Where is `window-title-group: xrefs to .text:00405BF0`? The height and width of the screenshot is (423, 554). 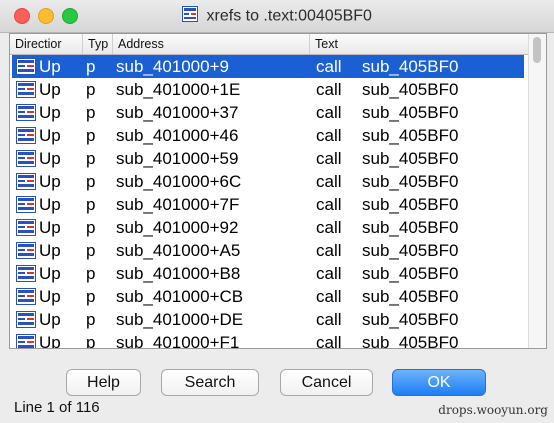 window-title-group: xrefs to .text:00405BF0 is located at coordinates (277, 16).